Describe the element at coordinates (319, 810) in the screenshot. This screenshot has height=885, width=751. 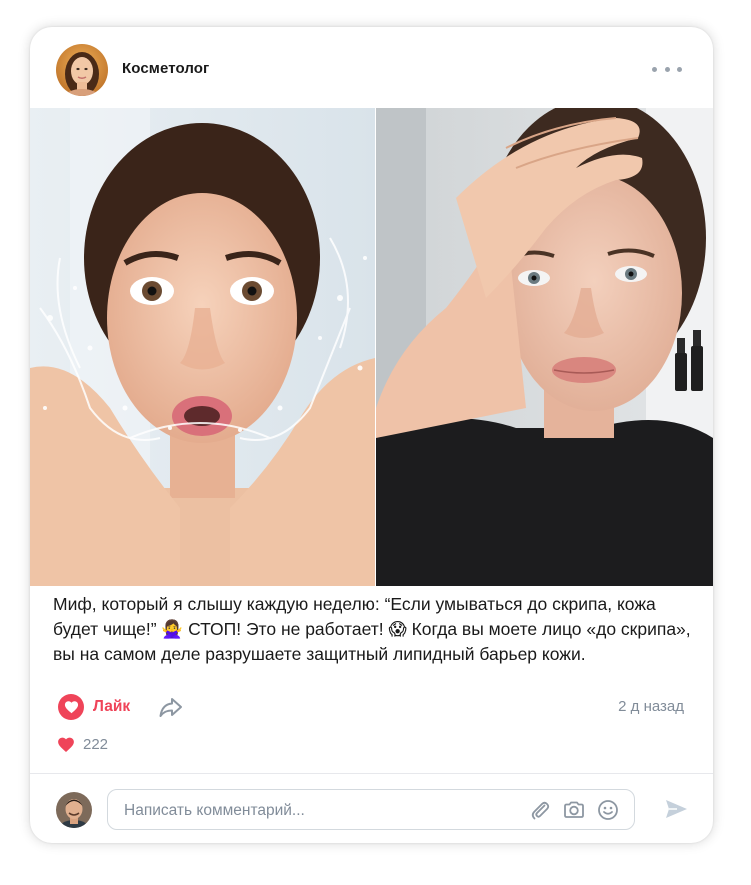
I see `comment-input` at that location.